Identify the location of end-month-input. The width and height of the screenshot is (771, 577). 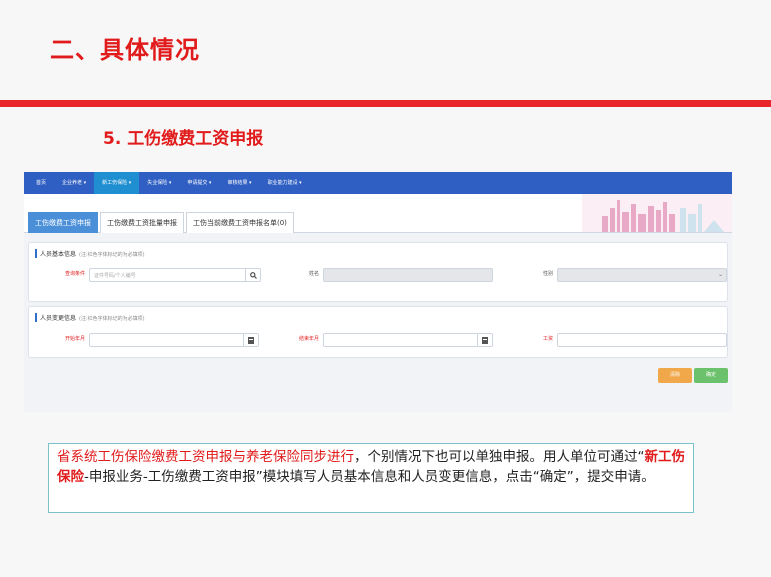
(408, 340).